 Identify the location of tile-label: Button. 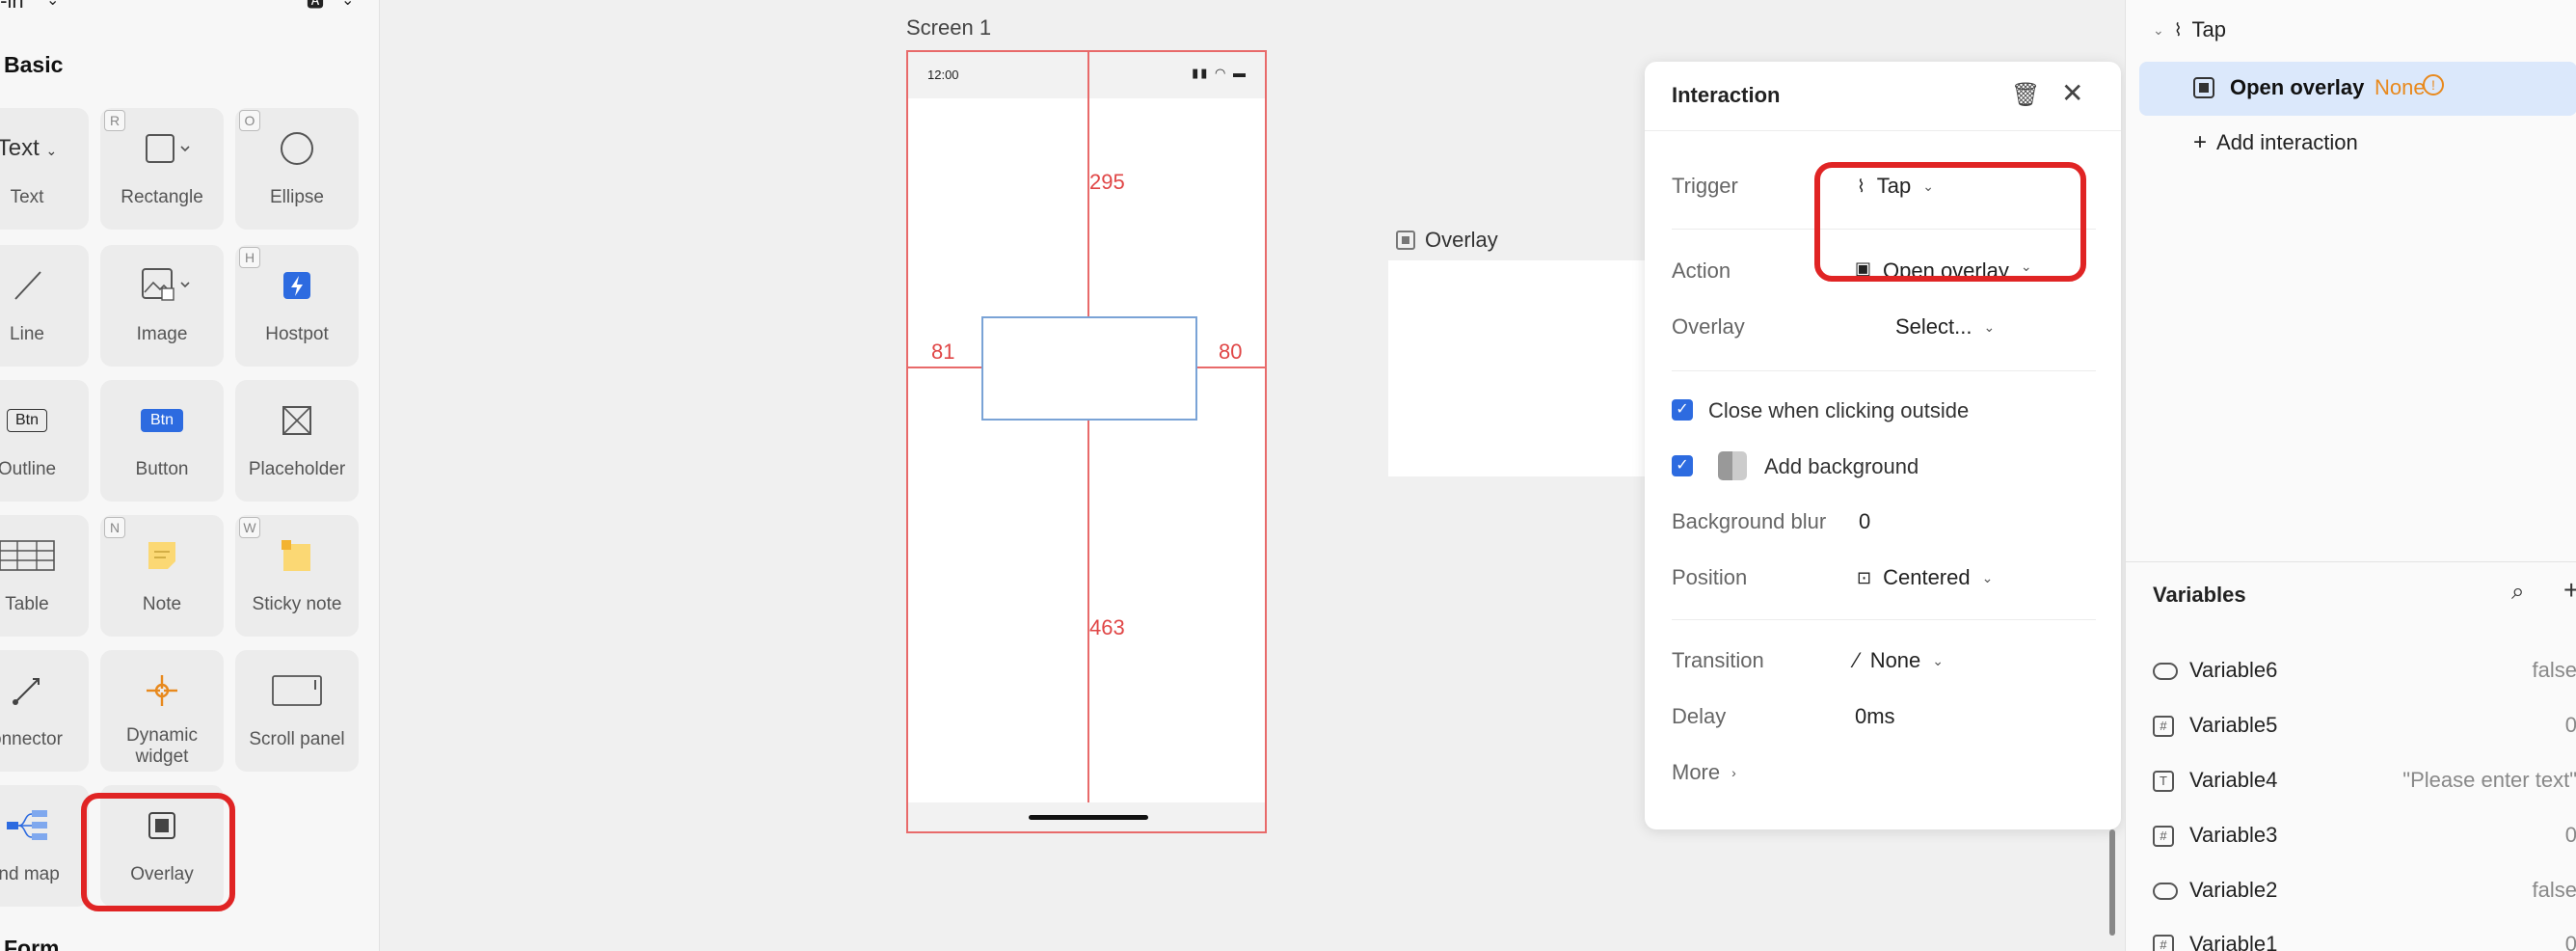
(162, 469).